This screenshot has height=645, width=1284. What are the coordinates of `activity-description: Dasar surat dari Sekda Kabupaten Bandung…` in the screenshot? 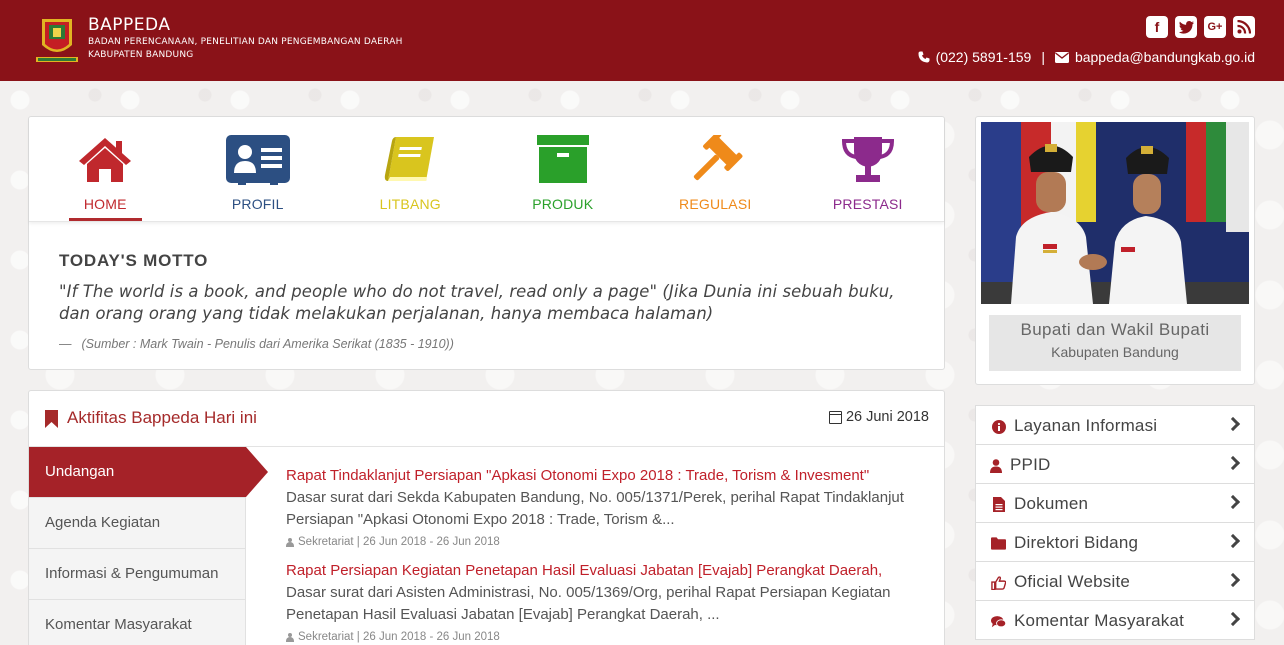 It's located at (595, 508).